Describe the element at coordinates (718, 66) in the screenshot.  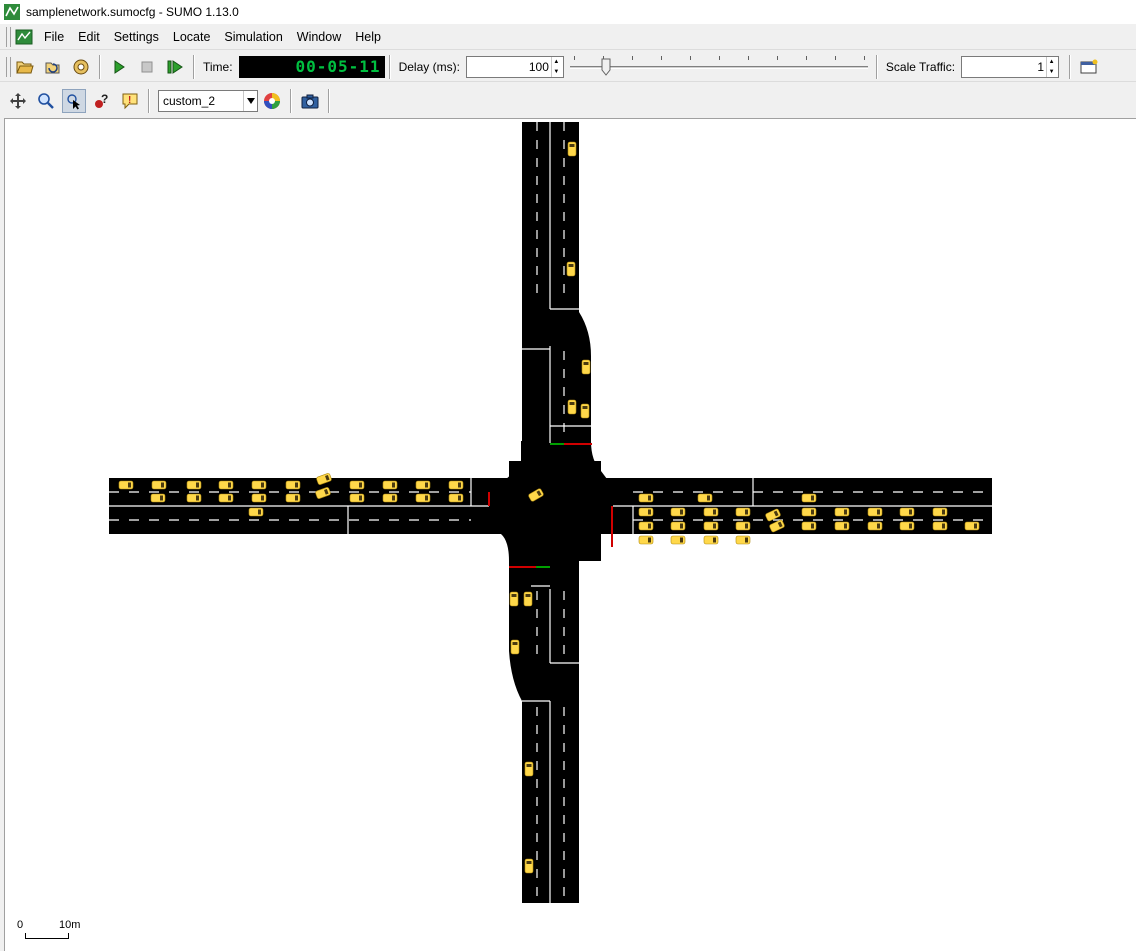
I see `delay-slider` at that location.